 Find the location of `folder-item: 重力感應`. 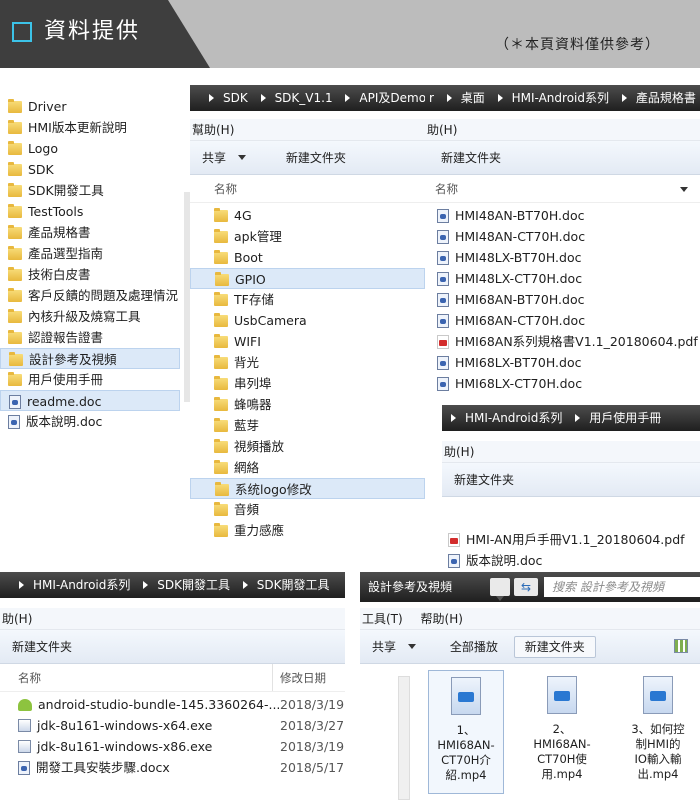

folder-item: 重力感應 is located at coordinates (307, 530).